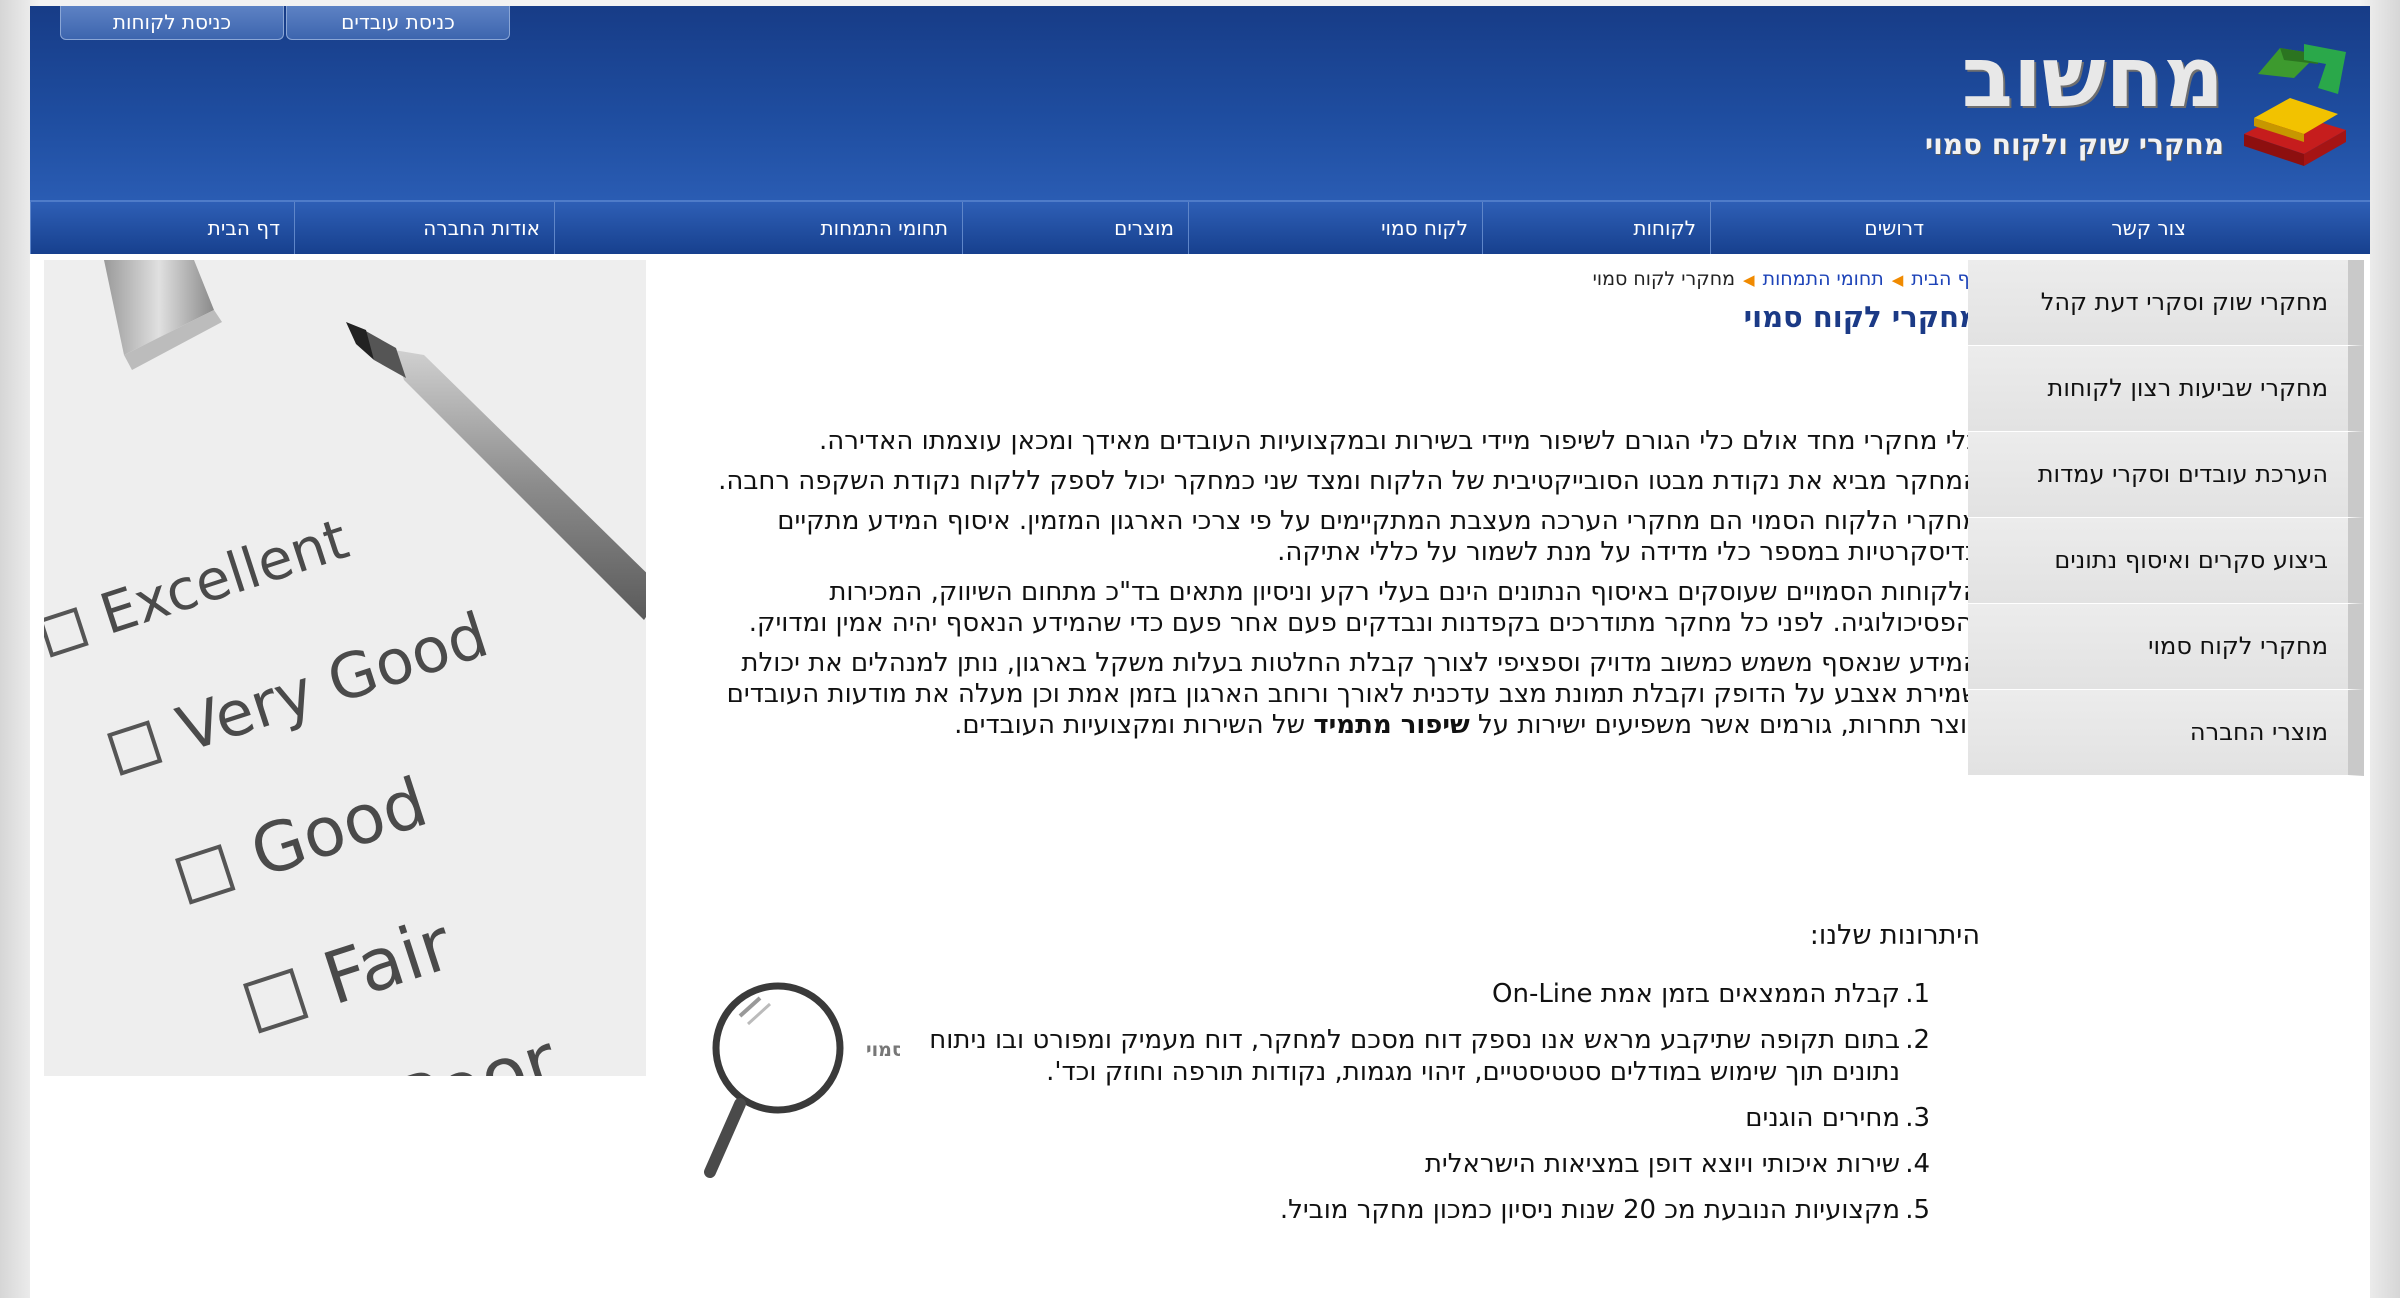 The width and height of the screenshot is (2400, 1298). What do you see at coordinates (802, 1080) in the screenshot?
I see `magnifier-icon: לקוח סמוי` at bounding box center [802, 1080].